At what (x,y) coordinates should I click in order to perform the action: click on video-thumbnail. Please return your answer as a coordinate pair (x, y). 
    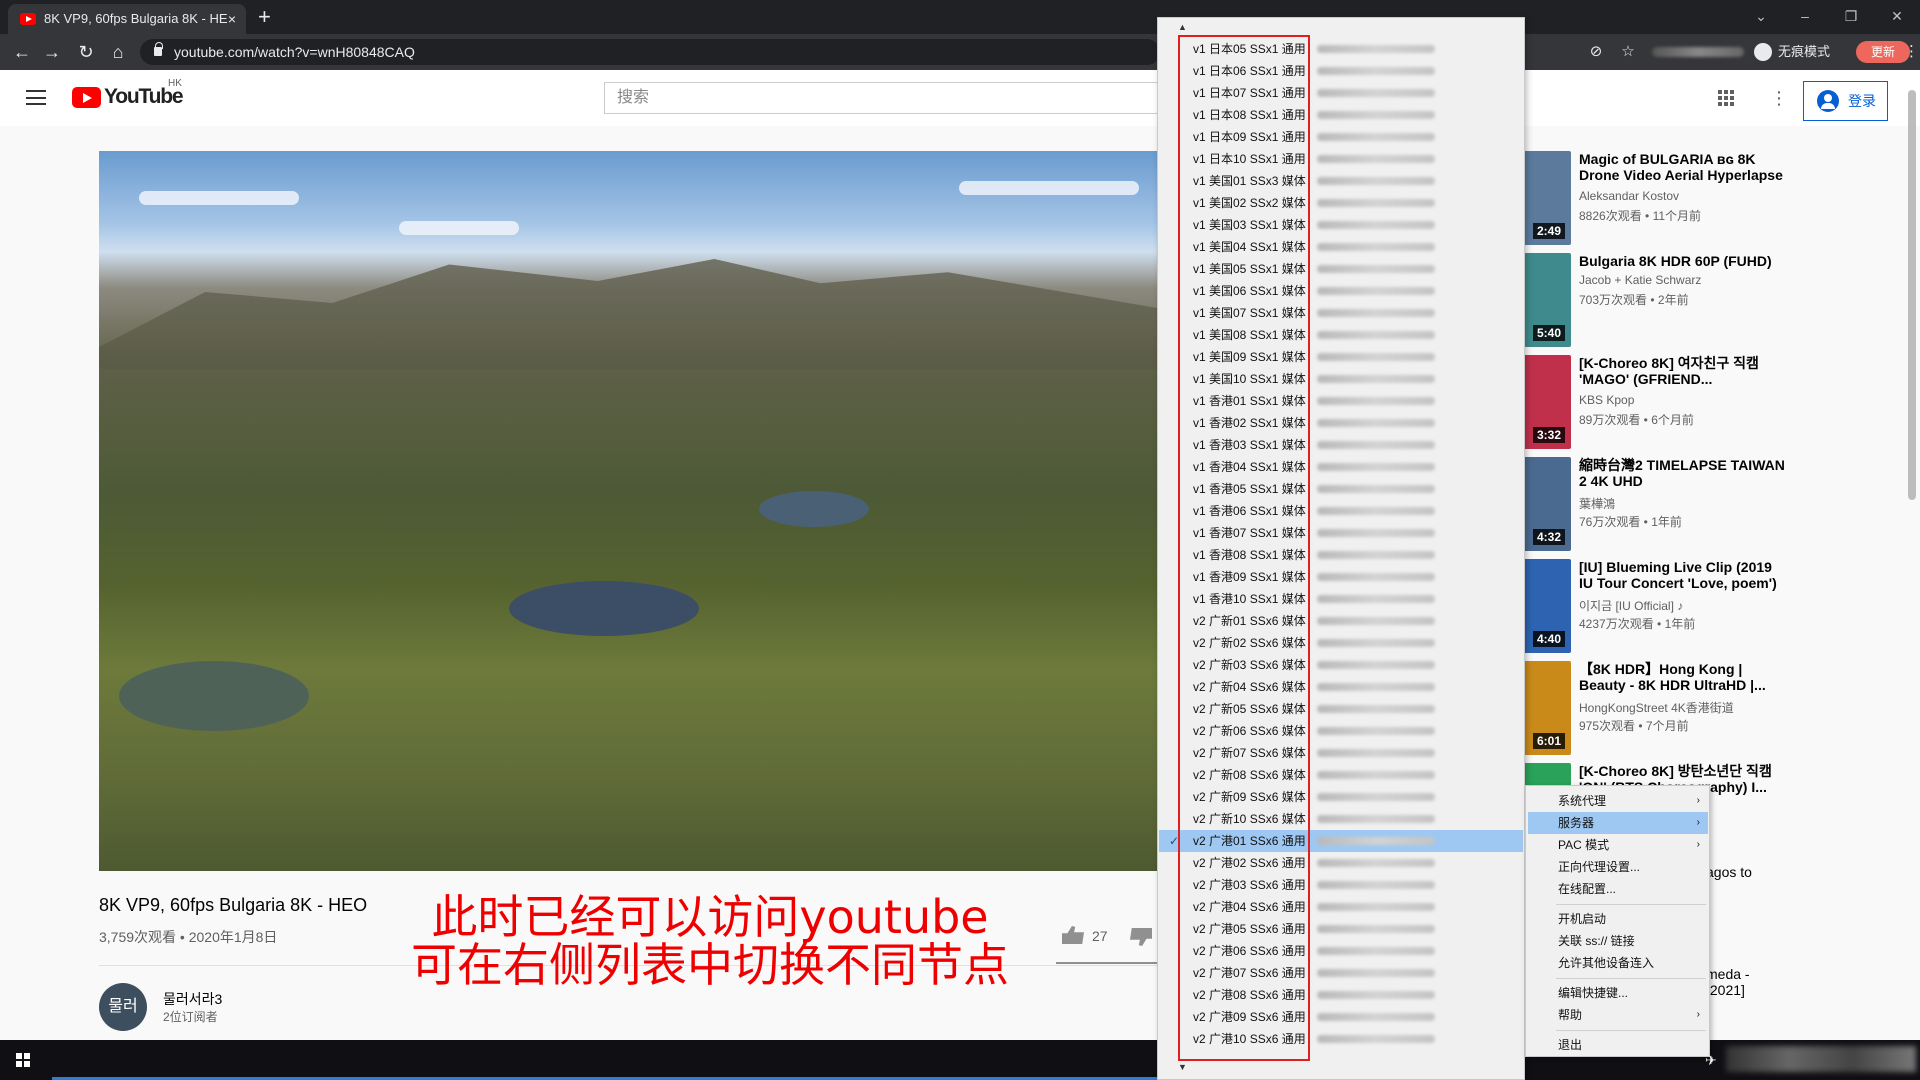
    Looking at the image, I should click on (1548, 775).